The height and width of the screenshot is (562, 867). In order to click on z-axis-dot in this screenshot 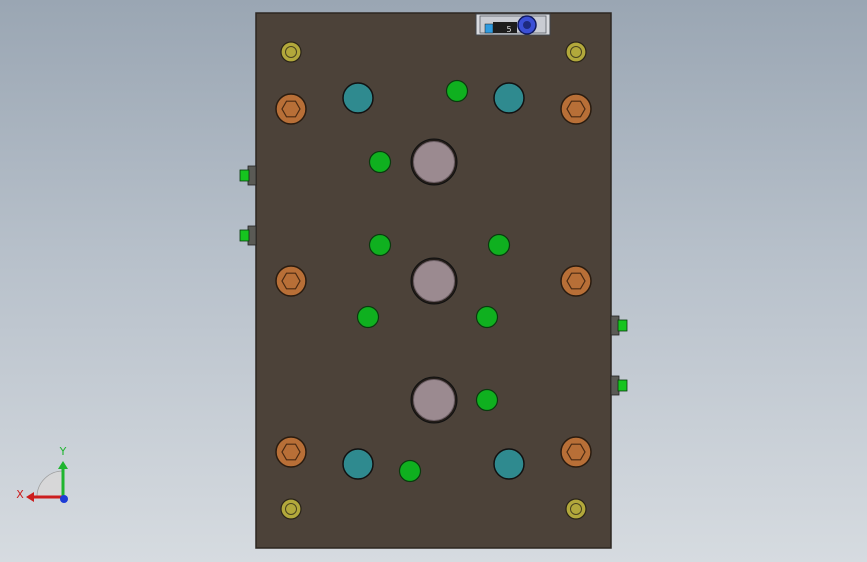, I will do `click(64, 499)`.